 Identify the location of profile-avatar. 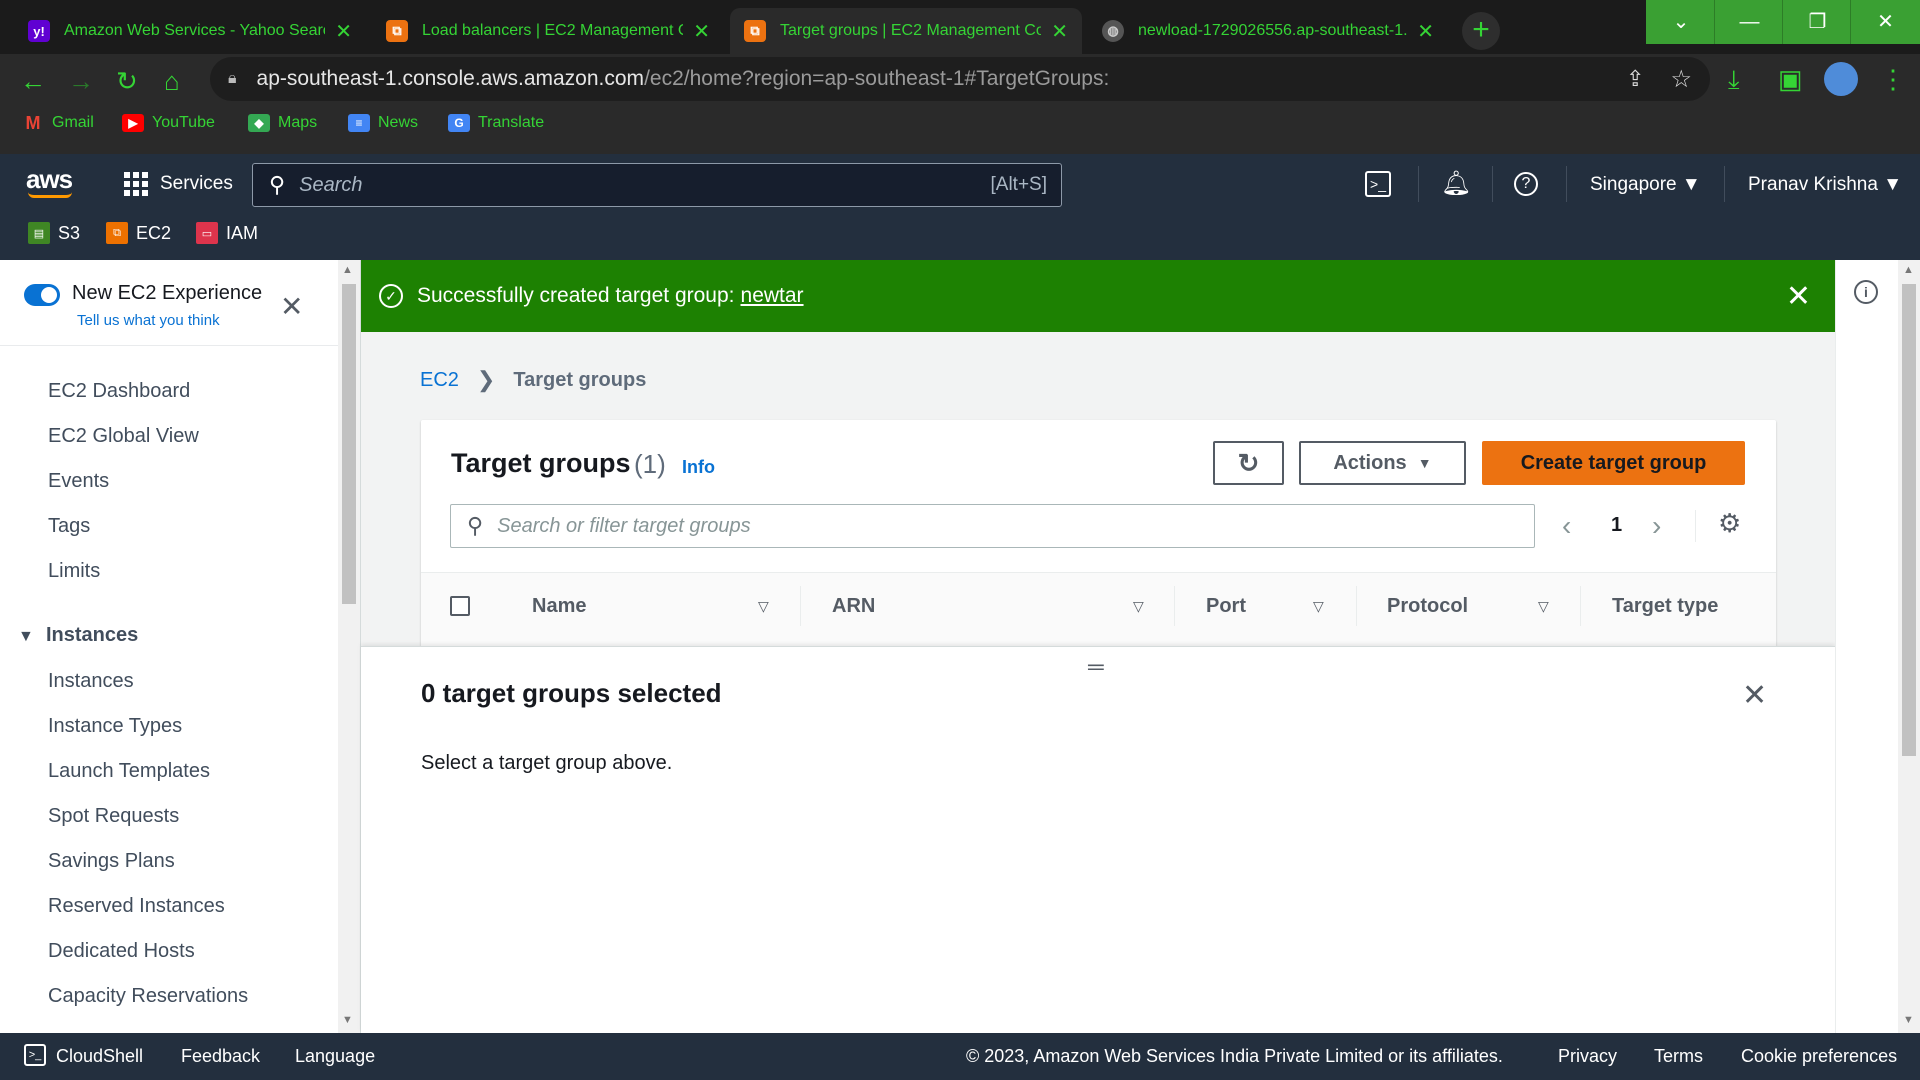
(1841, 79).